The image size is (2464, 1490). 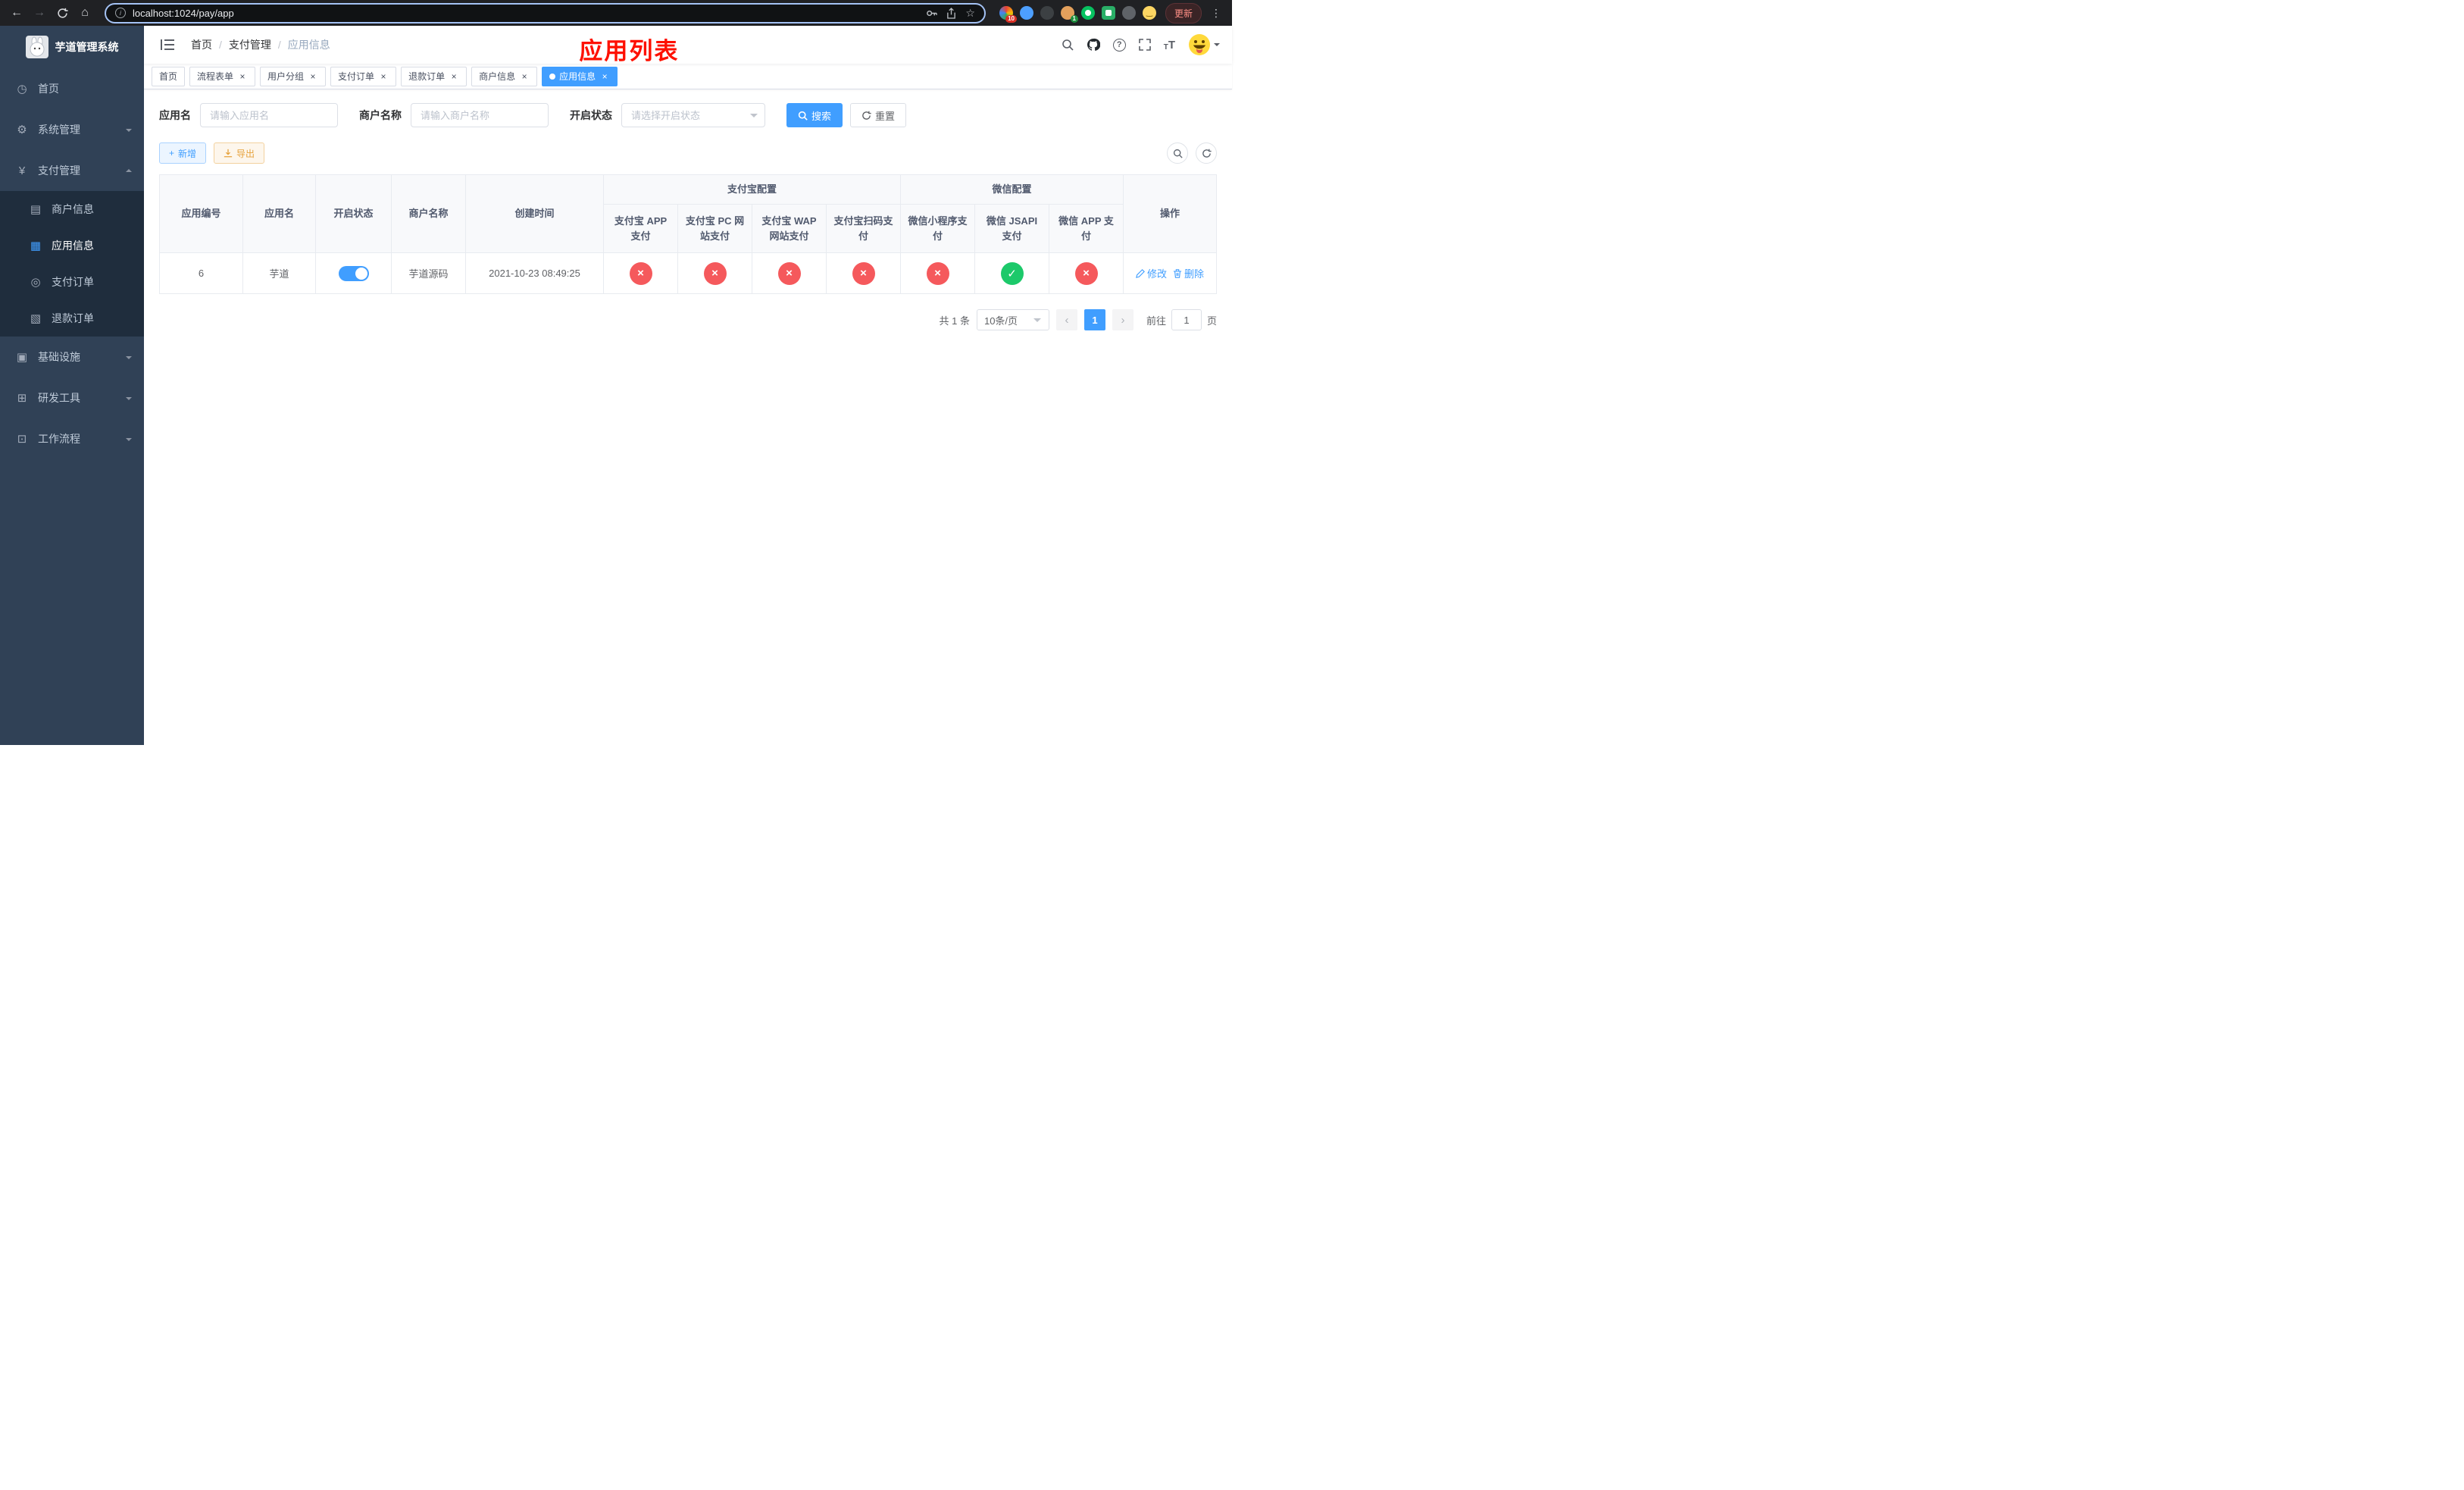 What do you see at coordinates (72, 209) in the screenshot?
I see `sidebar-item-merchant-info: ▤ 商户信息` at bounding box center [72, 209].